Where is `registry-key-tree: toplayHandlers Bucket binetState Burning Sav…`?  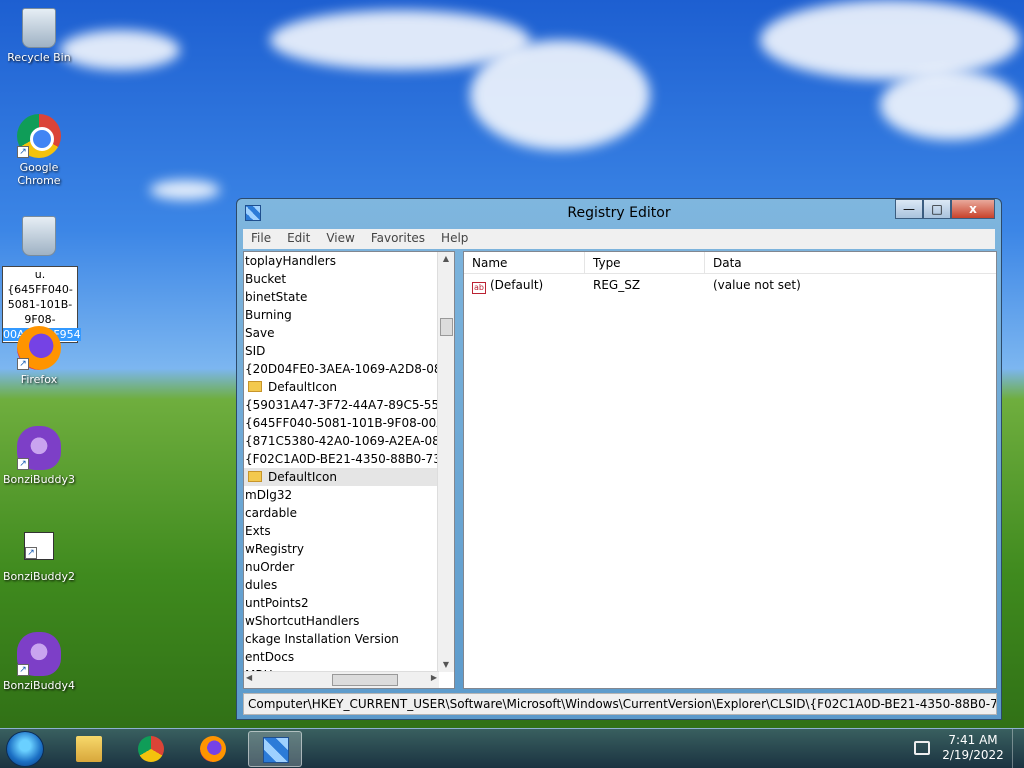 registry-key-tree: toplayHandlers Bucket binetState Burning Sav… is located at coordinates (349, 470).